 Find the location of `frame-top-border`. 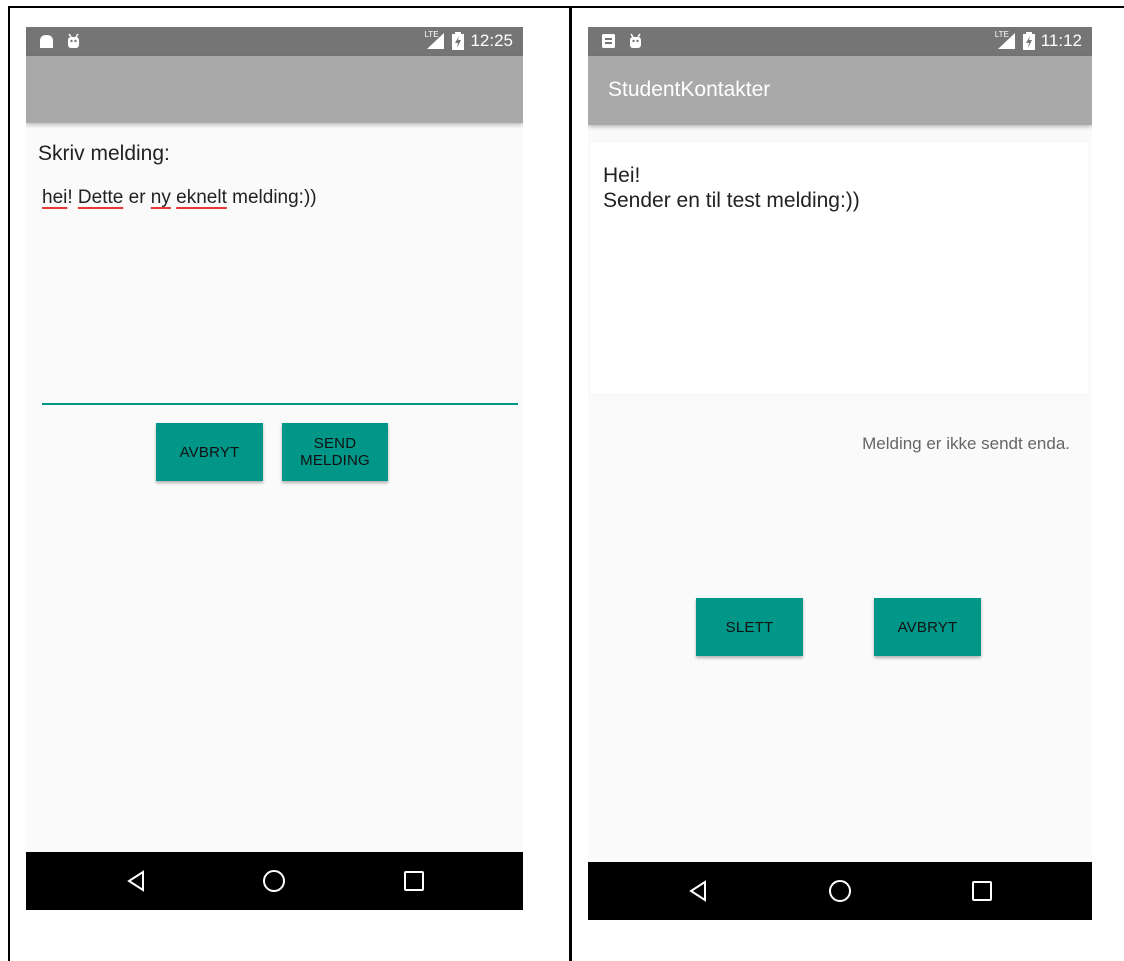

frame-top-border is located at coordinates (566, 7).